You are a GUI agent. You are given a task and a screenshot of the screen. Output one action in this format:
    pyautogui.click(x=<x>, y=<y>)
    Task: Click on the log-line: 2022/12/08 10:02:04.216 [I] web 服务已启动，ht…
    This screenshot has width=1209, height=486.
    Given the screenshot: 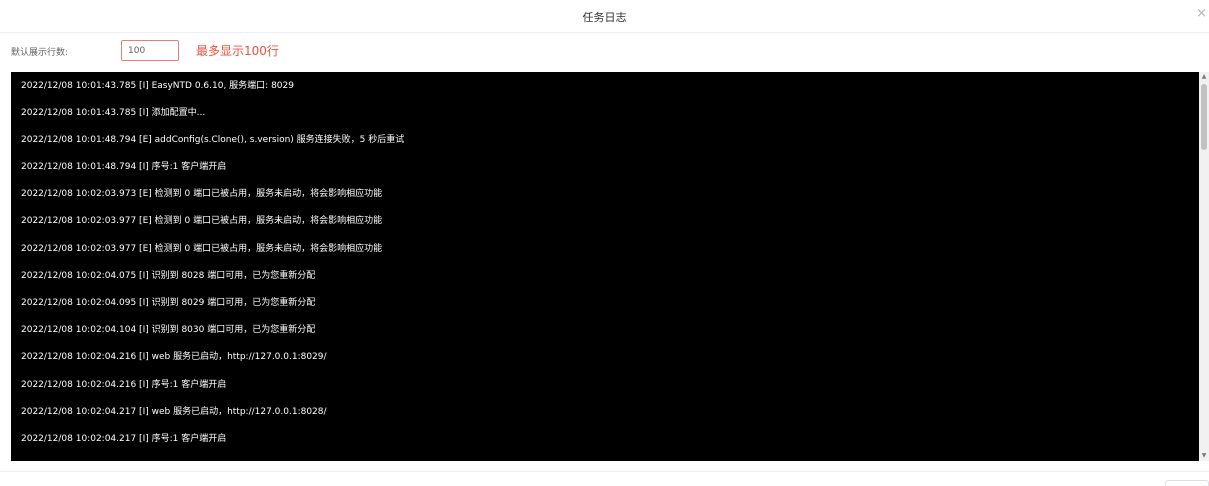 What is the action you would take?
    pyautogui.click(x=174, y=357)
    